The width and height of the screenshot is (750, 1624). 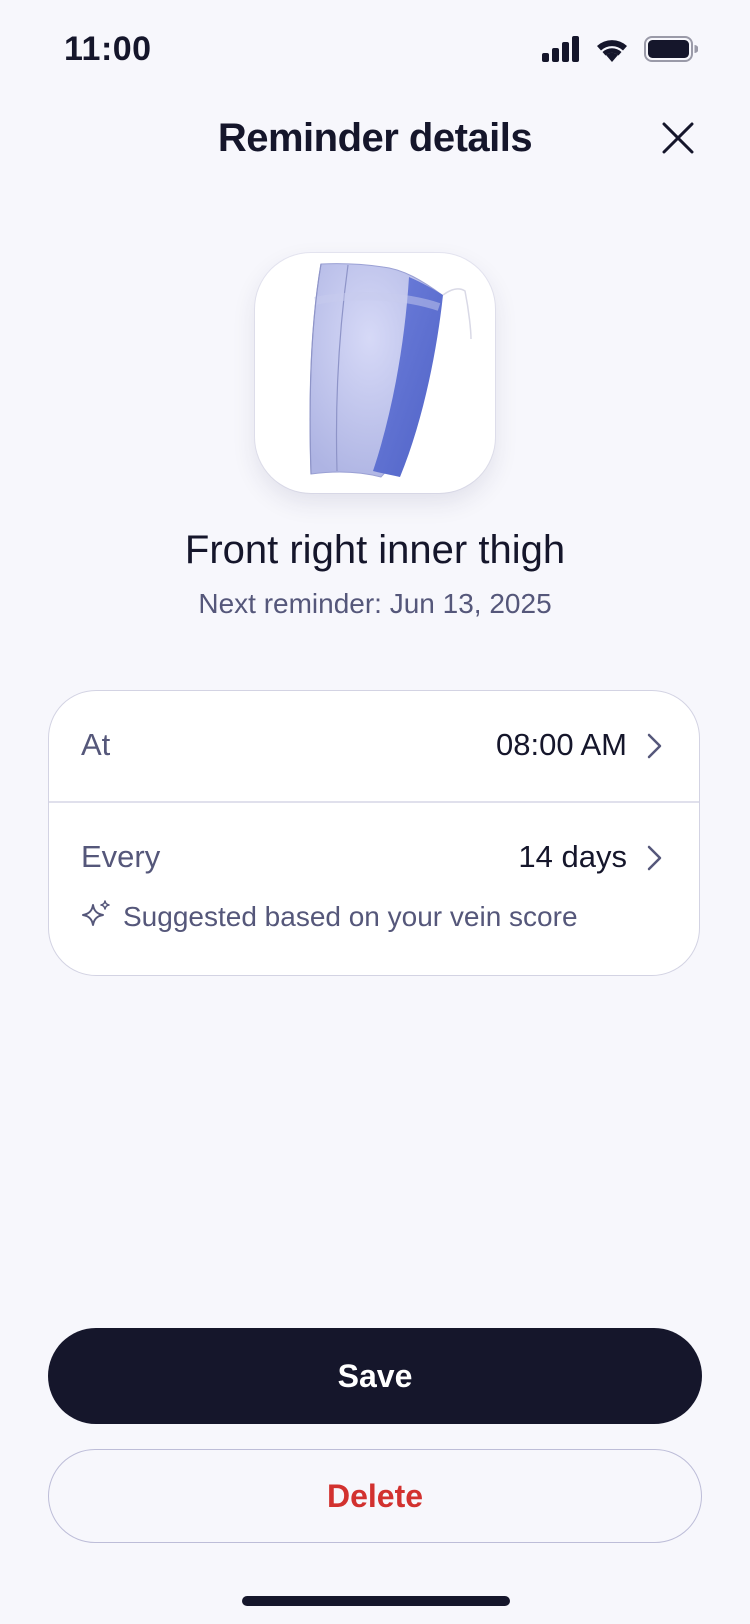 What do you see at coordinates (350, 916) in the screenshot?
I see `suggestion-hint-text: Suggested based on your vein score` at bounding box center [350, 916].